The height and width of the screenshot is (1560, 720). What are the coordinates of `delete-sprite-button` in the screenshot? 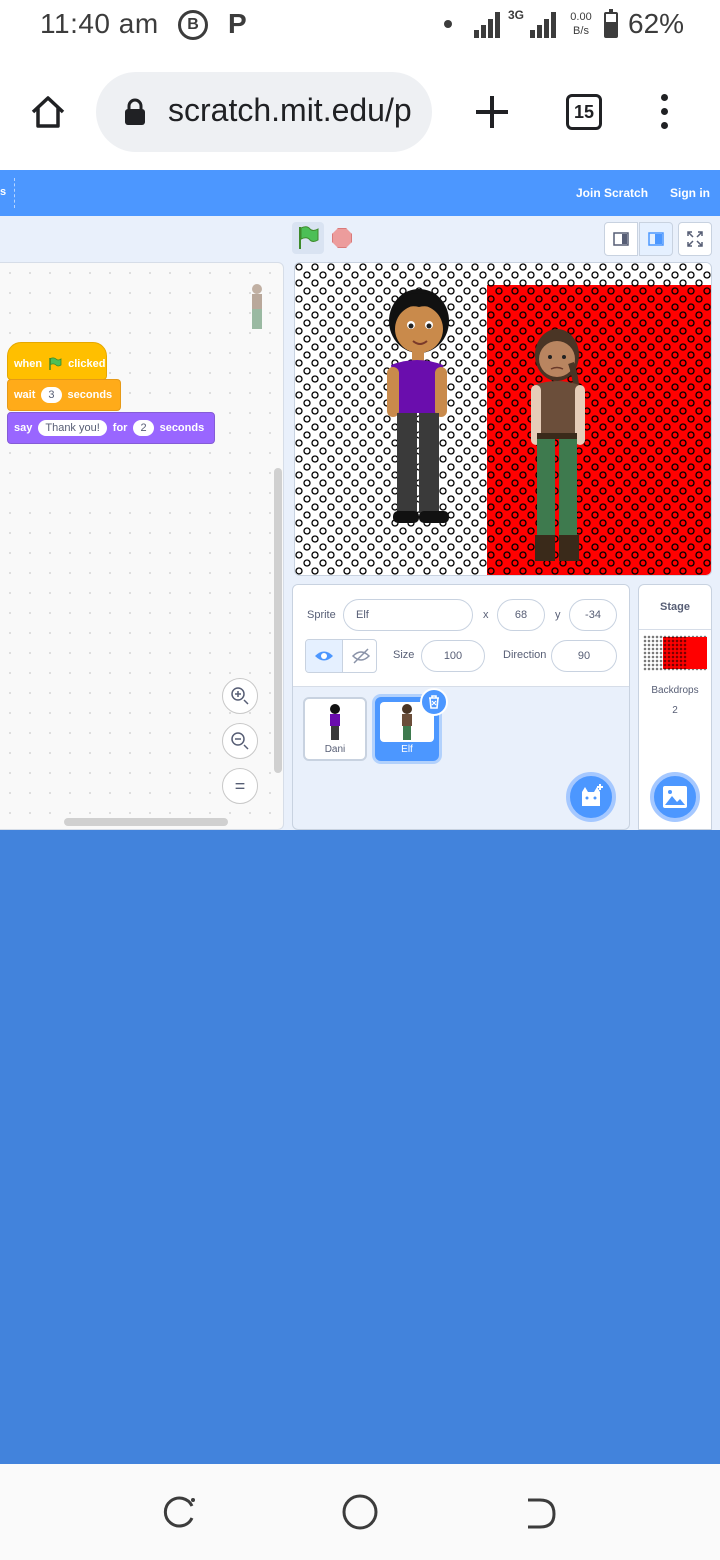 It's located at (434, 702).